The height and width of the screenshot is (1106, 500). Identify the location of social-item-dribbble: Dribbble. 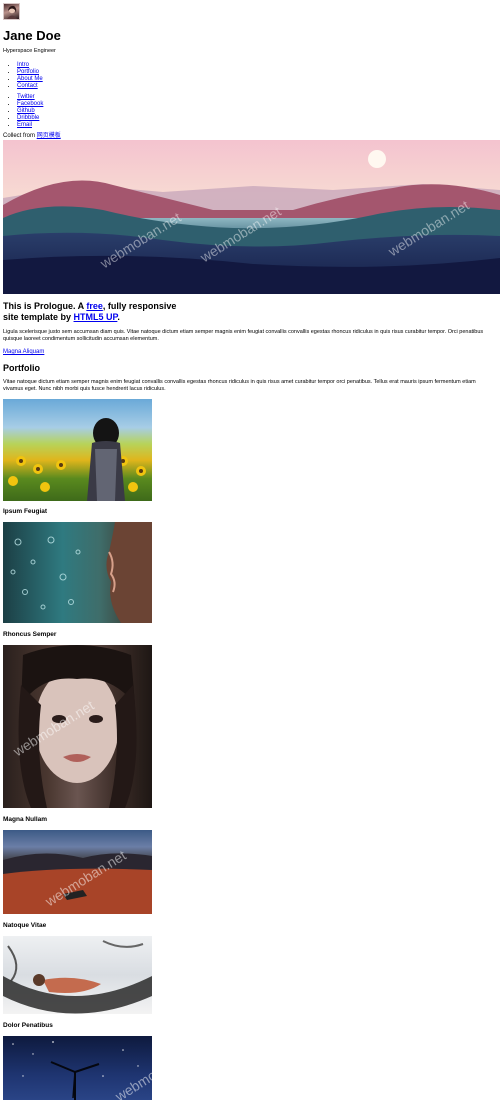
(30, 118).